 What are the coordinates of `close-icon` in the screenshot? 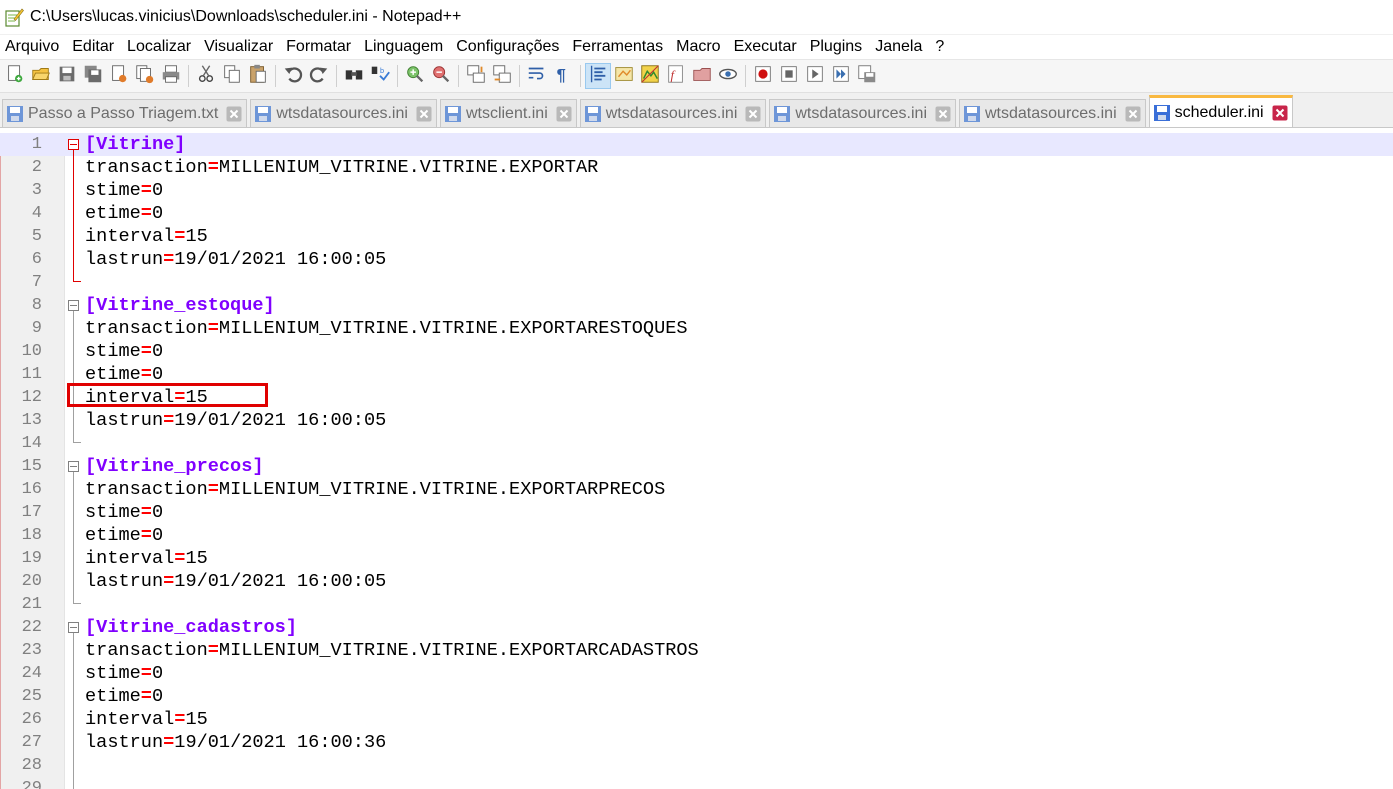 It's located at (119, 76).